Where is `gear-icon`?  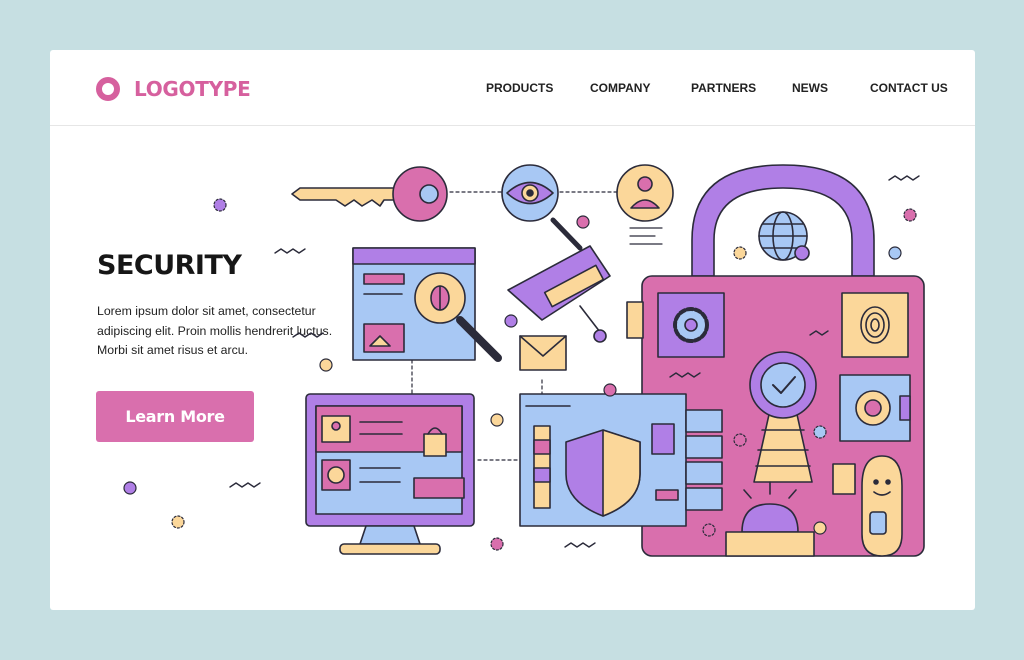 gear-icon is located at coordinates (691, 325).